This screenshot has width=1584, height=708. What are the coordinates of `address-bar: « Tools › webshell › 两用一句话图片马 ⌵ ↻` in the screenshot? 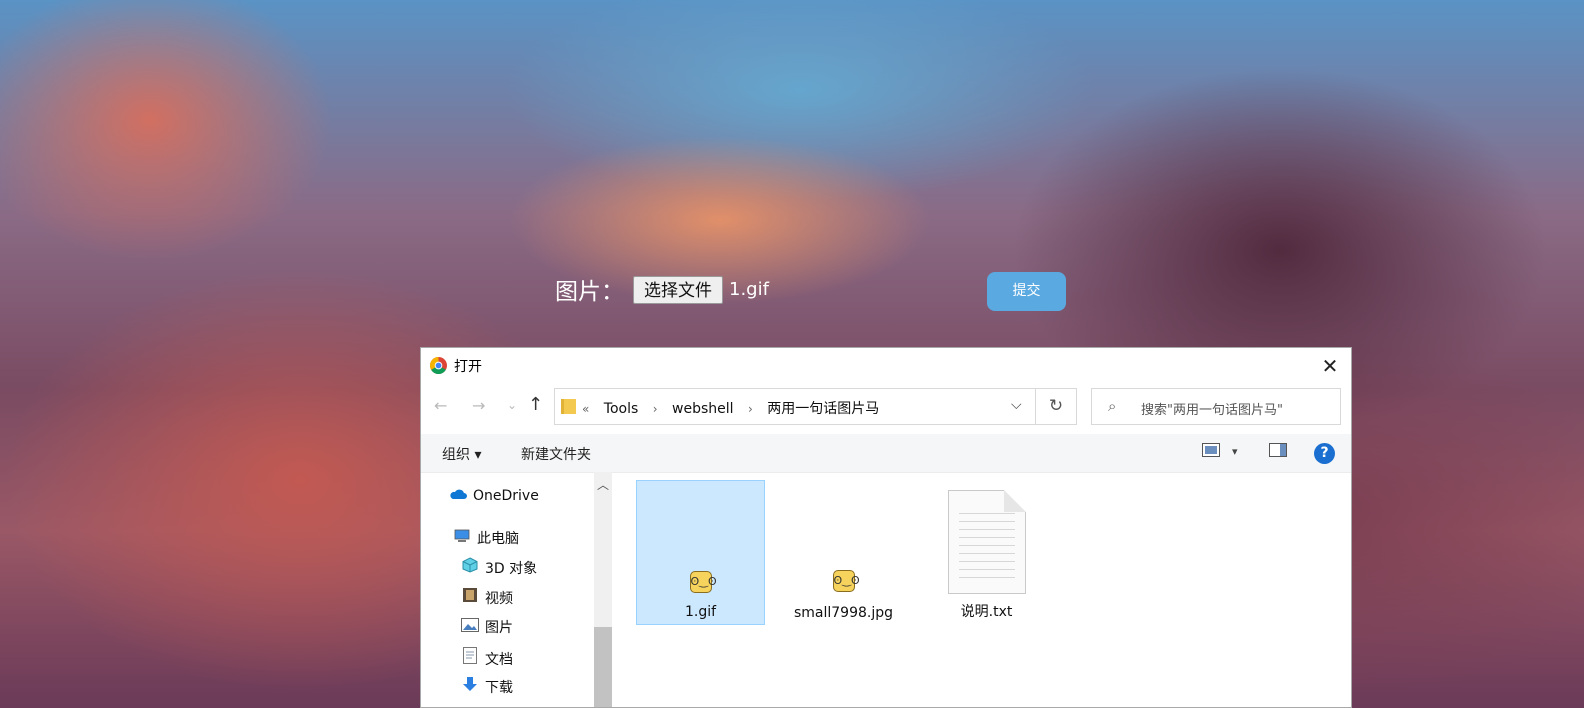 It's located at (815, 406).